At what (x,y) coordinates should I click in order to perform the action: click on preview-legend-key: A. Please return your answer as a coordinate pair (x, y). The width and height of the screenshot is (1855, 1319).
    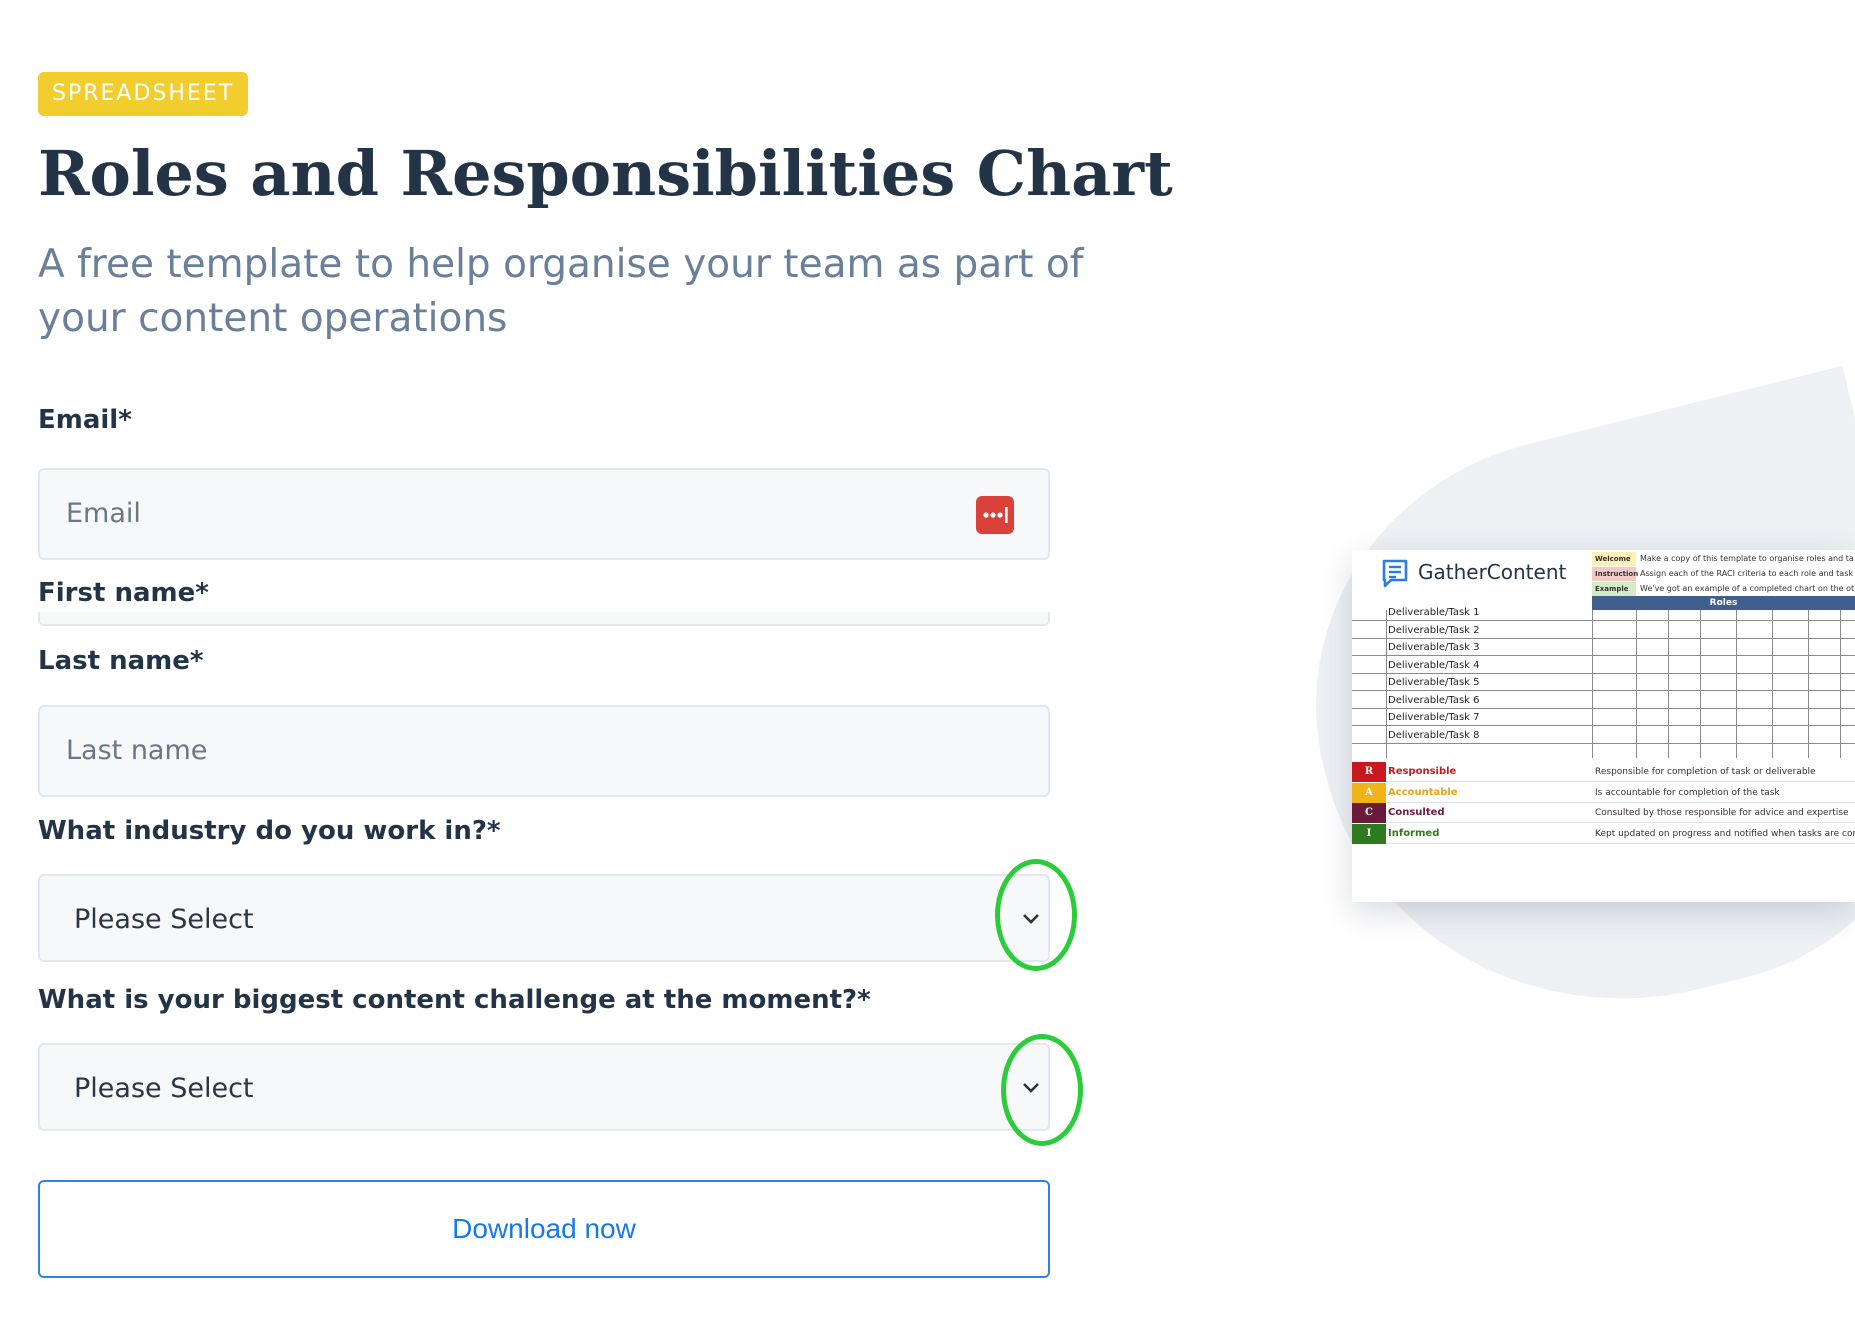
    Looking at the image, I should click on (1369, 792).